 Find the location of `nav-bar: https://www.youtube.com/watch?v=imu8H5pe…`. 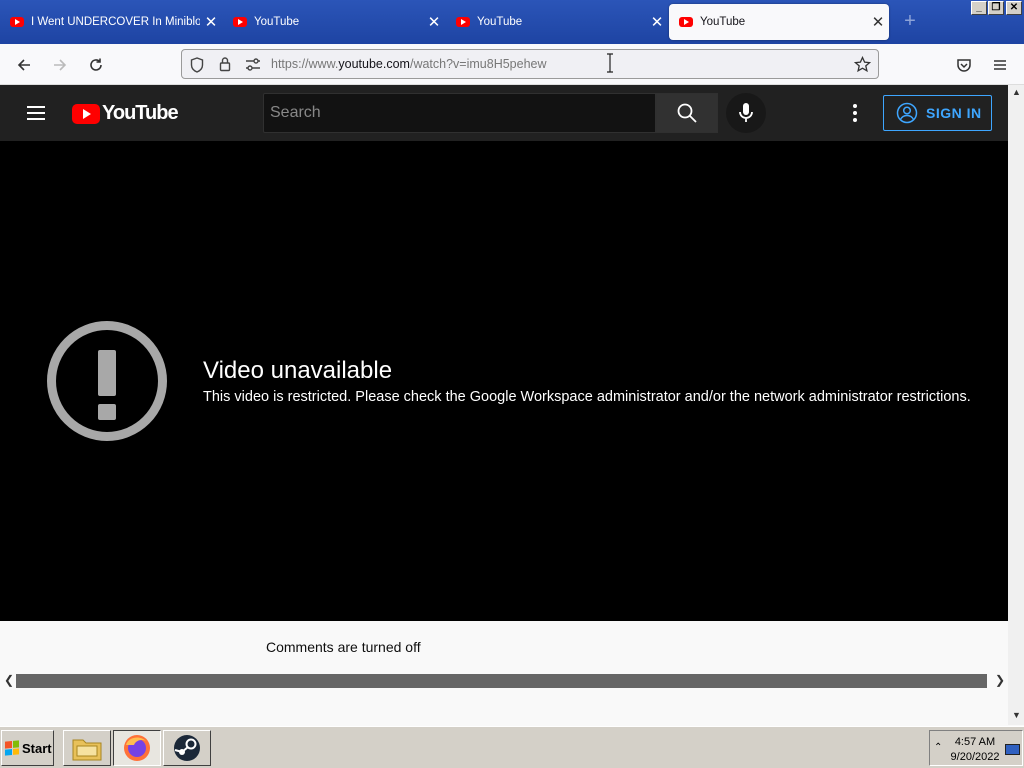

nav-bar: https://www.youtube.com/watch?v=imu8H5pe… is located at coordinates (512, 64).